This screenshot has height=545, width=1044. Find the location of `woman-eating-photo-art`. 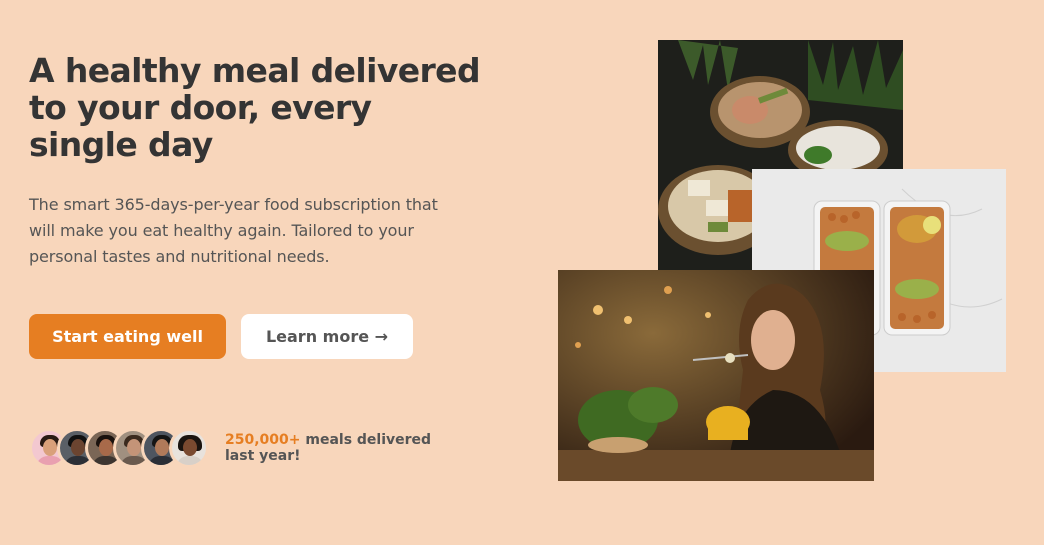

woman-eating-photo-art is located at coordinates (716, 375).